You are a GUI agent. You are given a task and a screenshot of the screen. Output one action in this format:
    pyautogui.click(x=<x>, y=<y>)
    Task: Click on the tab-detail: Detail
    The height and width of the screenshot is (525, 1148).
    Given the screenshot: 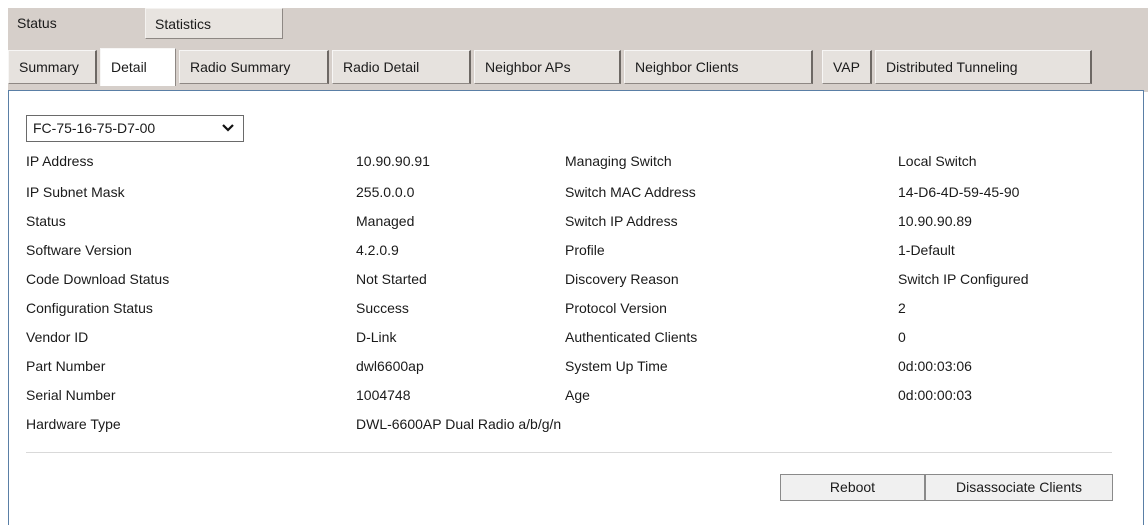 What is the action you would take?
    pyautogui.click(x=138, y=67)
    